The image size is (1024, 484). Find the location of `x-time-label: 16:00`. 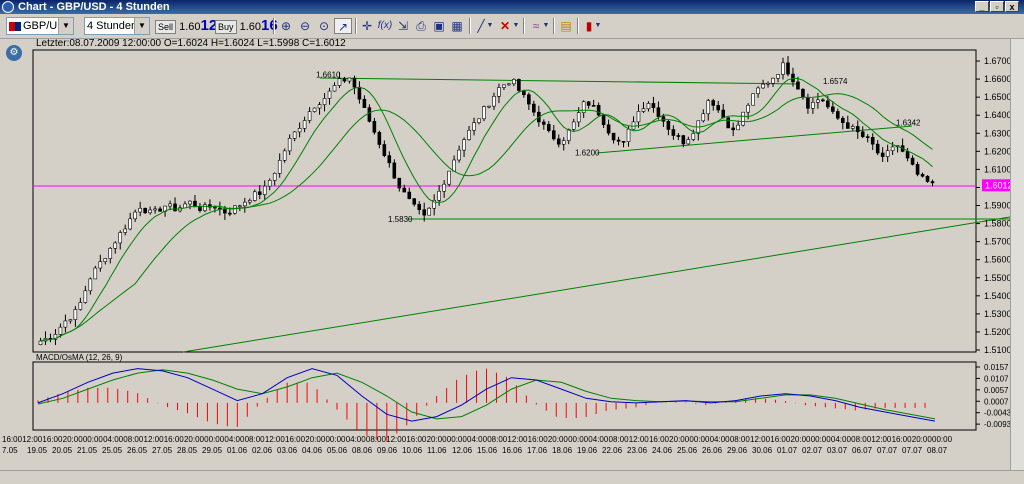

x-time-label: 16:00 is located at coordinates (52, 439).